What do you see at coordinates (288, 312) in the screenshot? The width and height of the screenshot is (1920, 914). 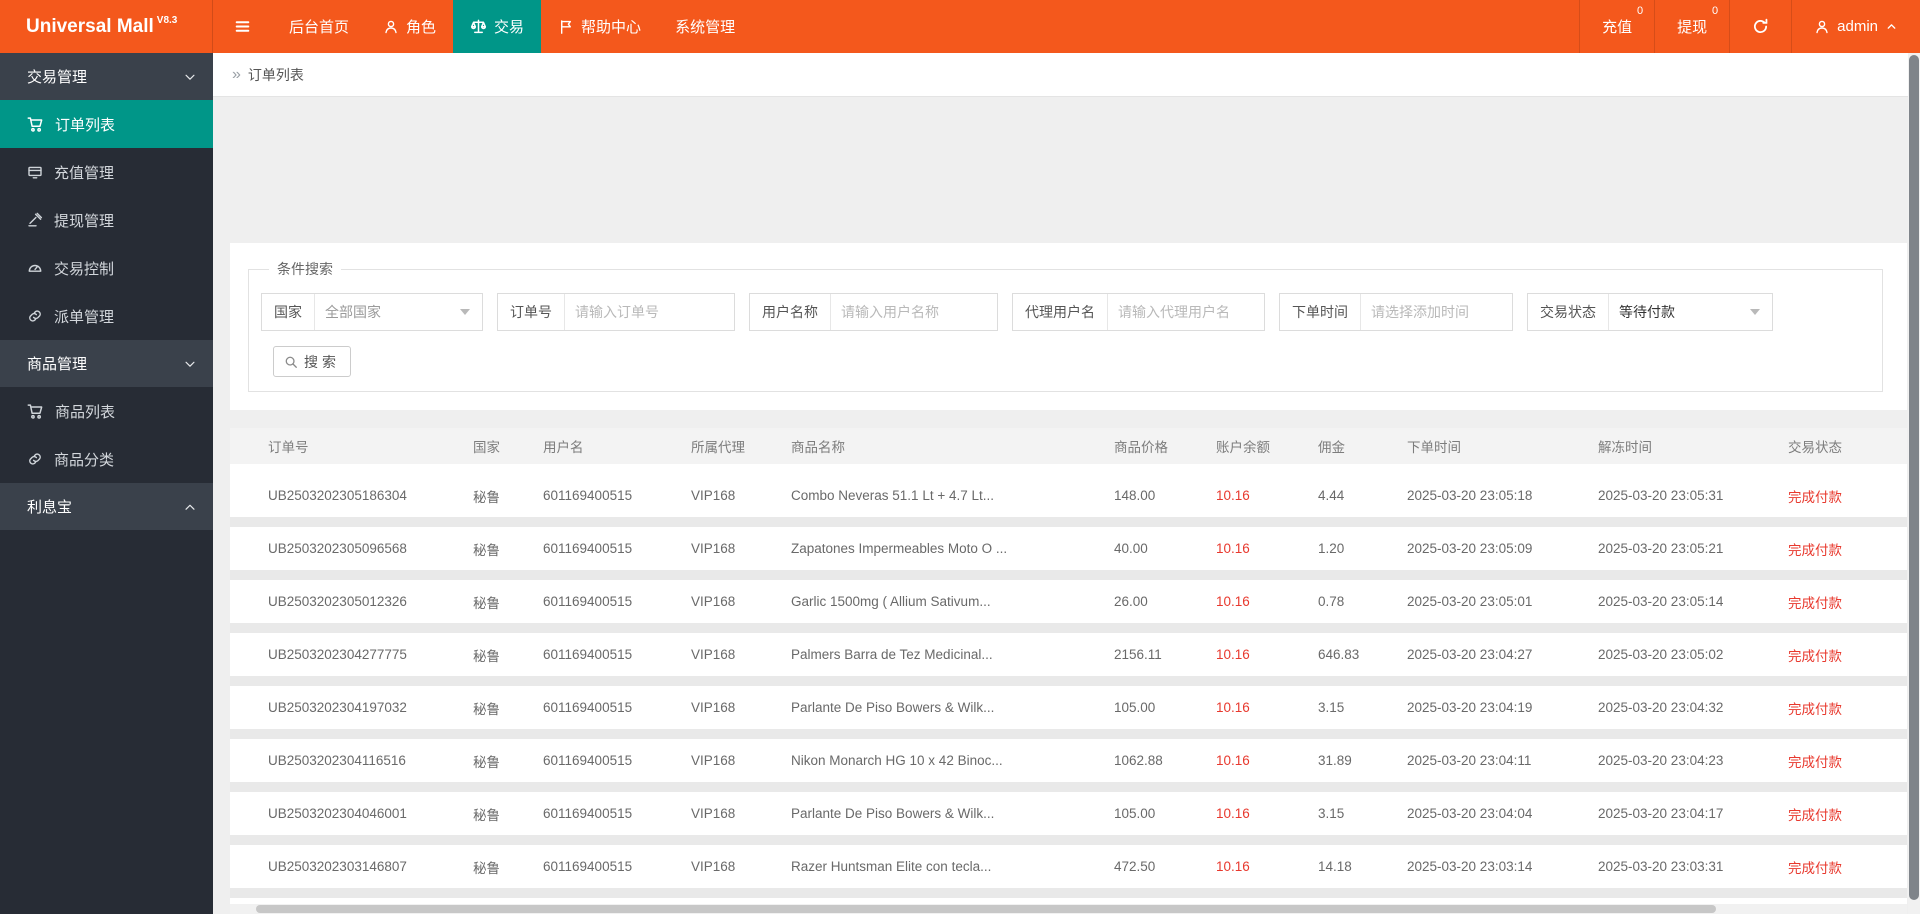 I see `field-label: 国家` at bounding box center [288, 312].